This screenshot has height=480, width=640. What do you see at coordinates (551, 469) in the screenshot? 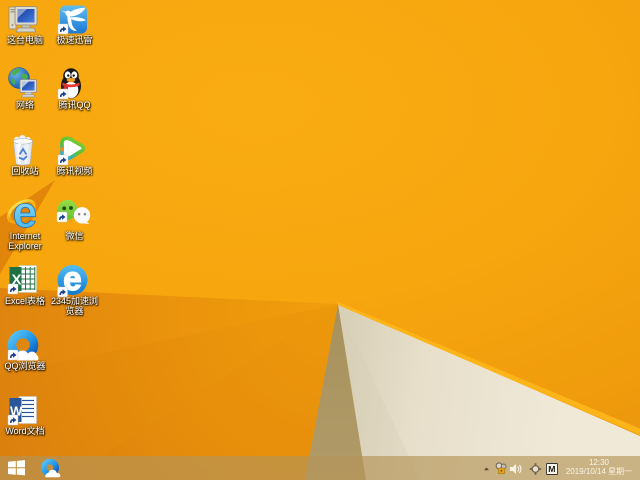
I see `svg-text: M` at bounding box center [551, 469].